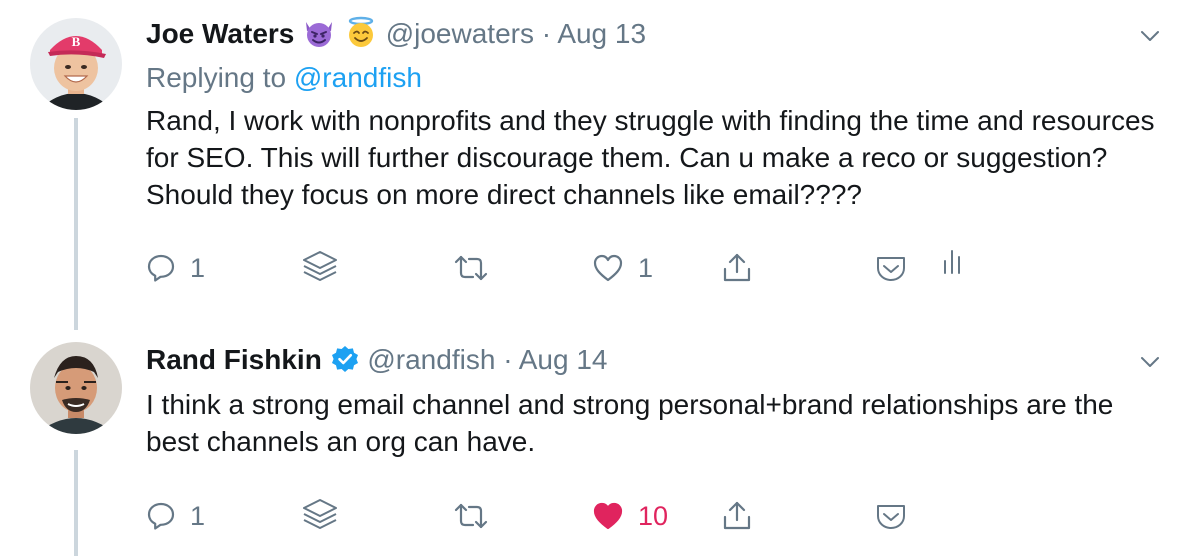 This screenshot has height=556, width=1192. I want to click on username: @randfish, so click(431, 359).